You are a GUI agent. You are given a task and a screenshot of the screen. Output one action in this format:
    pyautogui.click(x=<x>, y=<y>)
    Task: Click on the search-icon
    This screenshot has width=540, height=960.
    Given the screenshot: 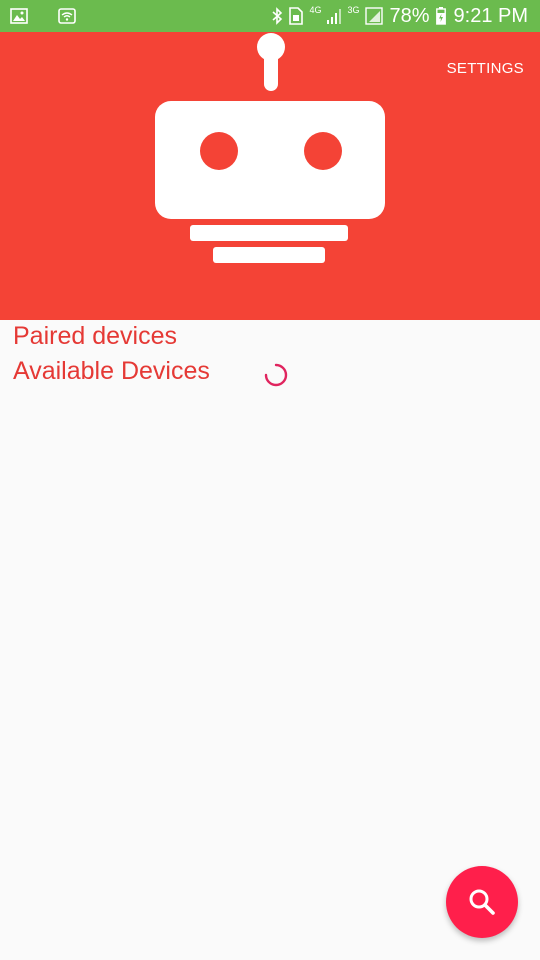 What is the action you would take?
    pyautogui.click(x=482, y=902)
    